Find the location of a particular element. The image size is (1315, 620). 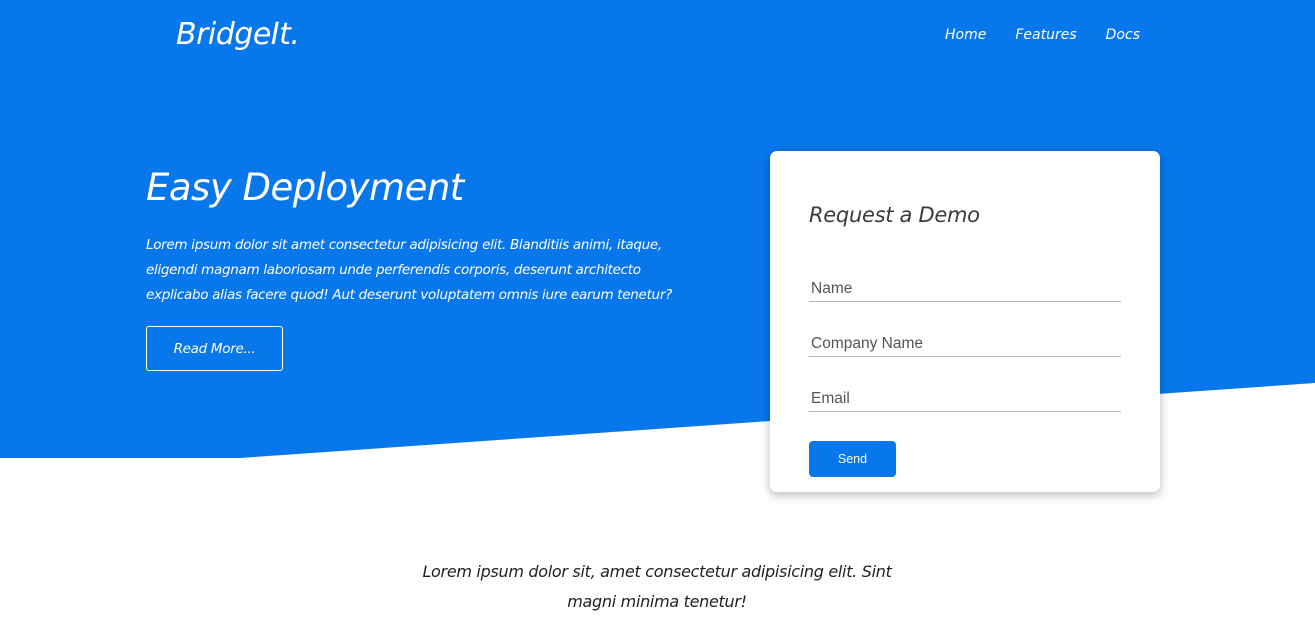

company-name-input is located at coordinates (965, 344).